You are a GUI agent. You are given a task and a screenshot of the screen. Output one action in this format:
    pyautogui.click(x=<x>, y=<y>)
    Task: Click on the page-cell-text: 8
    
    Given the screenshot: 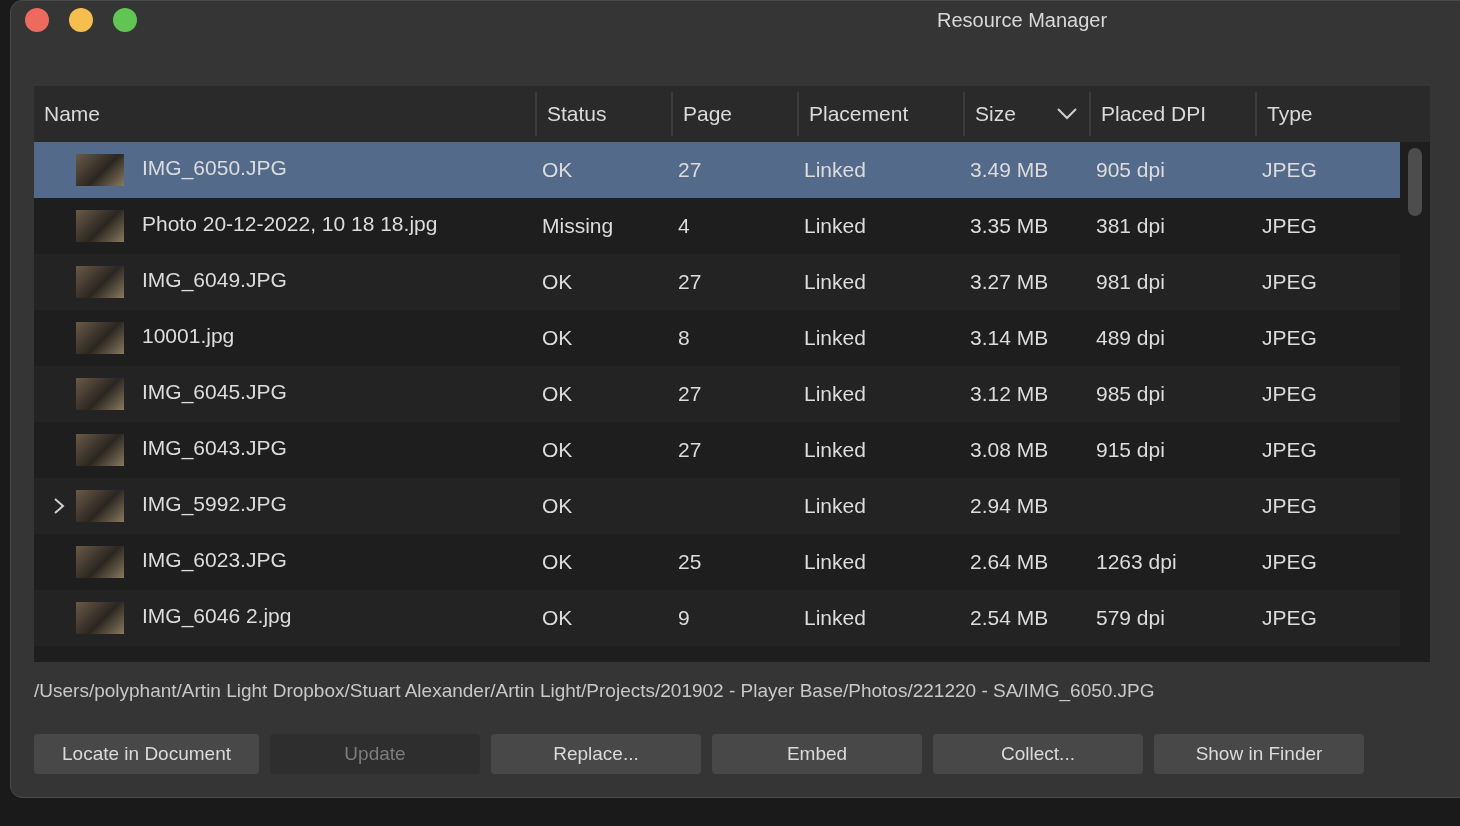 What is the action you would take?
    pyautogui.click(x=684, y=338)
    